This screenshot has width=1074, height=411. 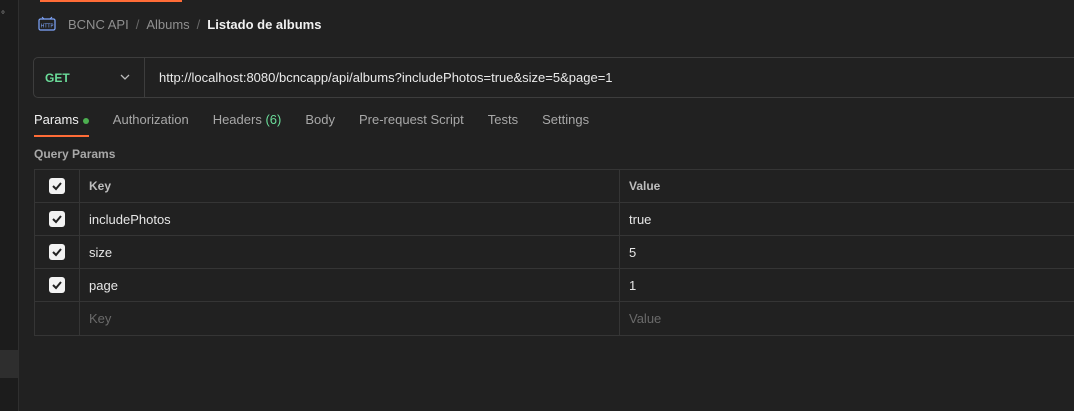 I want to click on rail-selected-item, so click(x=9, y=364).